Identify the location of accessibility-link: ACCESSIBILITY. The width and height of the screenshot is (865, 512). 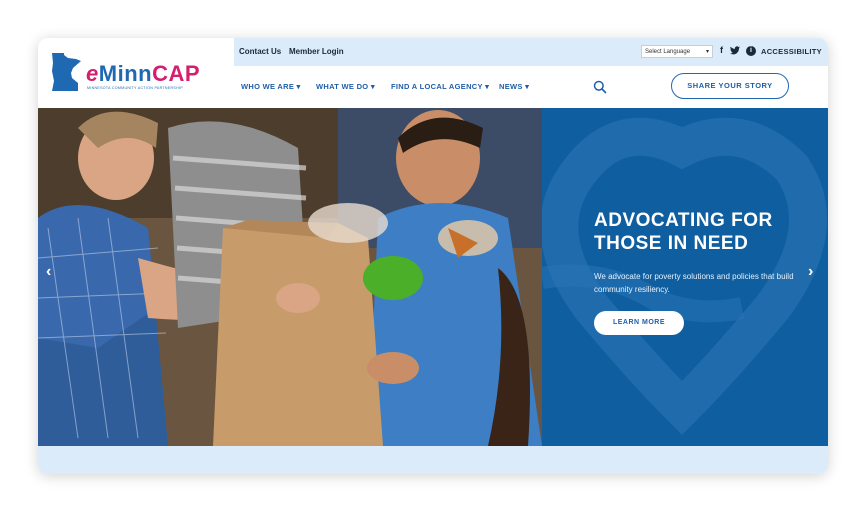
(791, 51).